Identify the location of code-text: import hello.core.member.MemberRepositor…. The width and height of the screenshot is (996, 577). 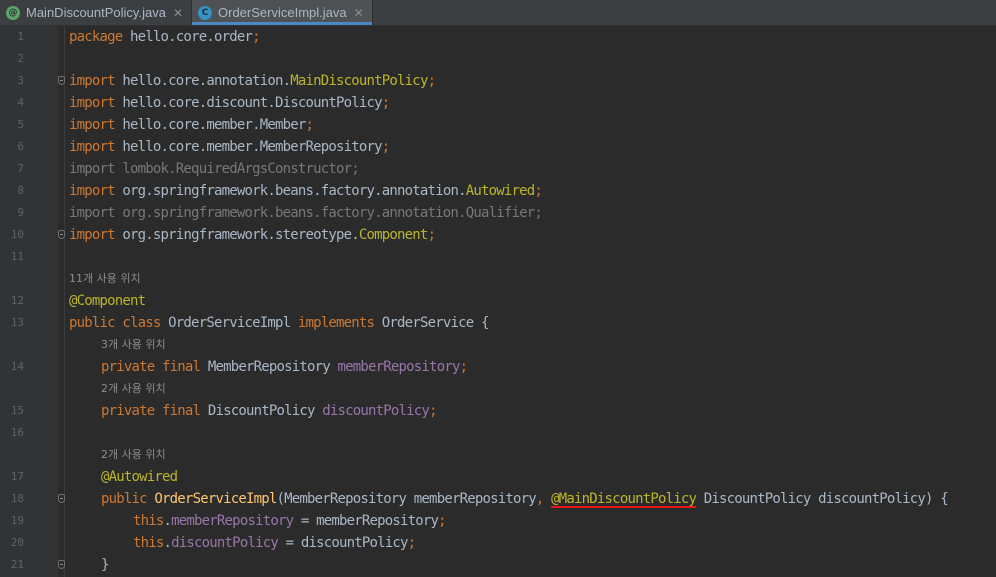
(229, 147).